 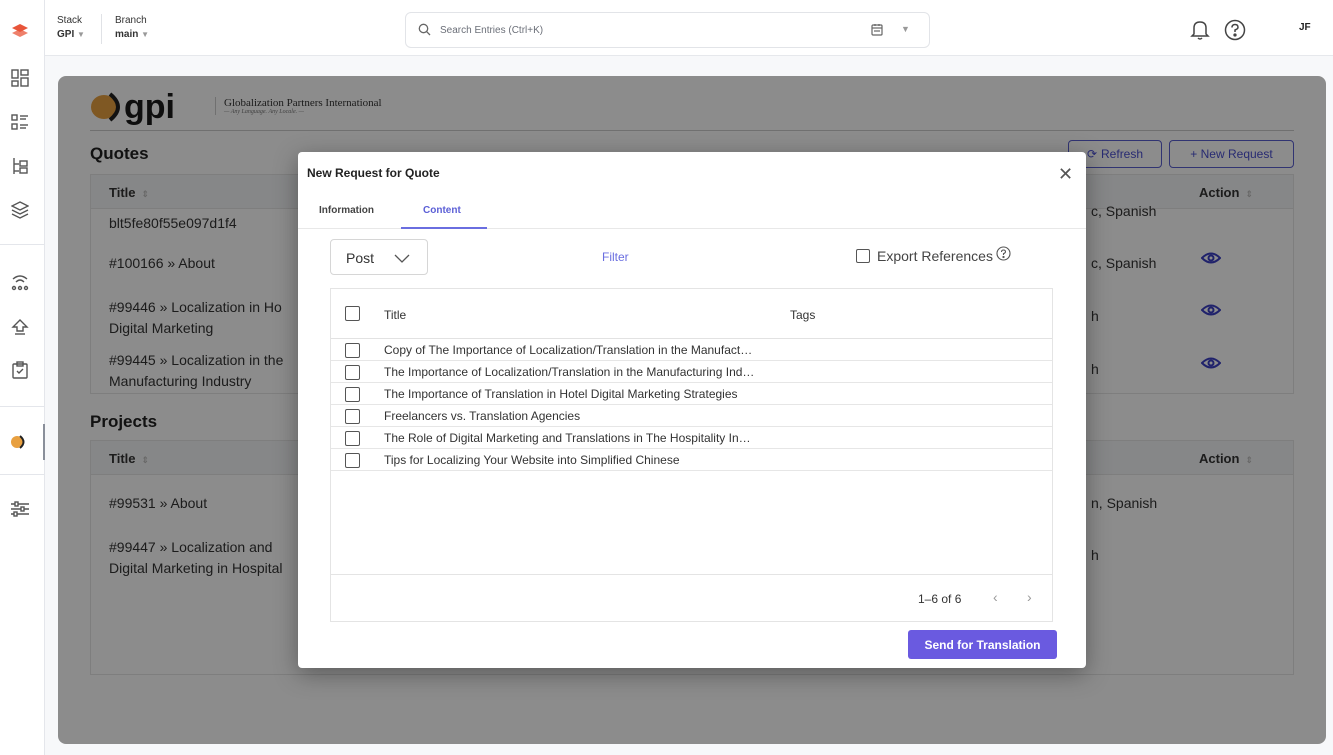 What do you see at coordinates (803, 315) in the screenshot?
I see `list-col-tags: Tags` at bounding box center [803, 315].